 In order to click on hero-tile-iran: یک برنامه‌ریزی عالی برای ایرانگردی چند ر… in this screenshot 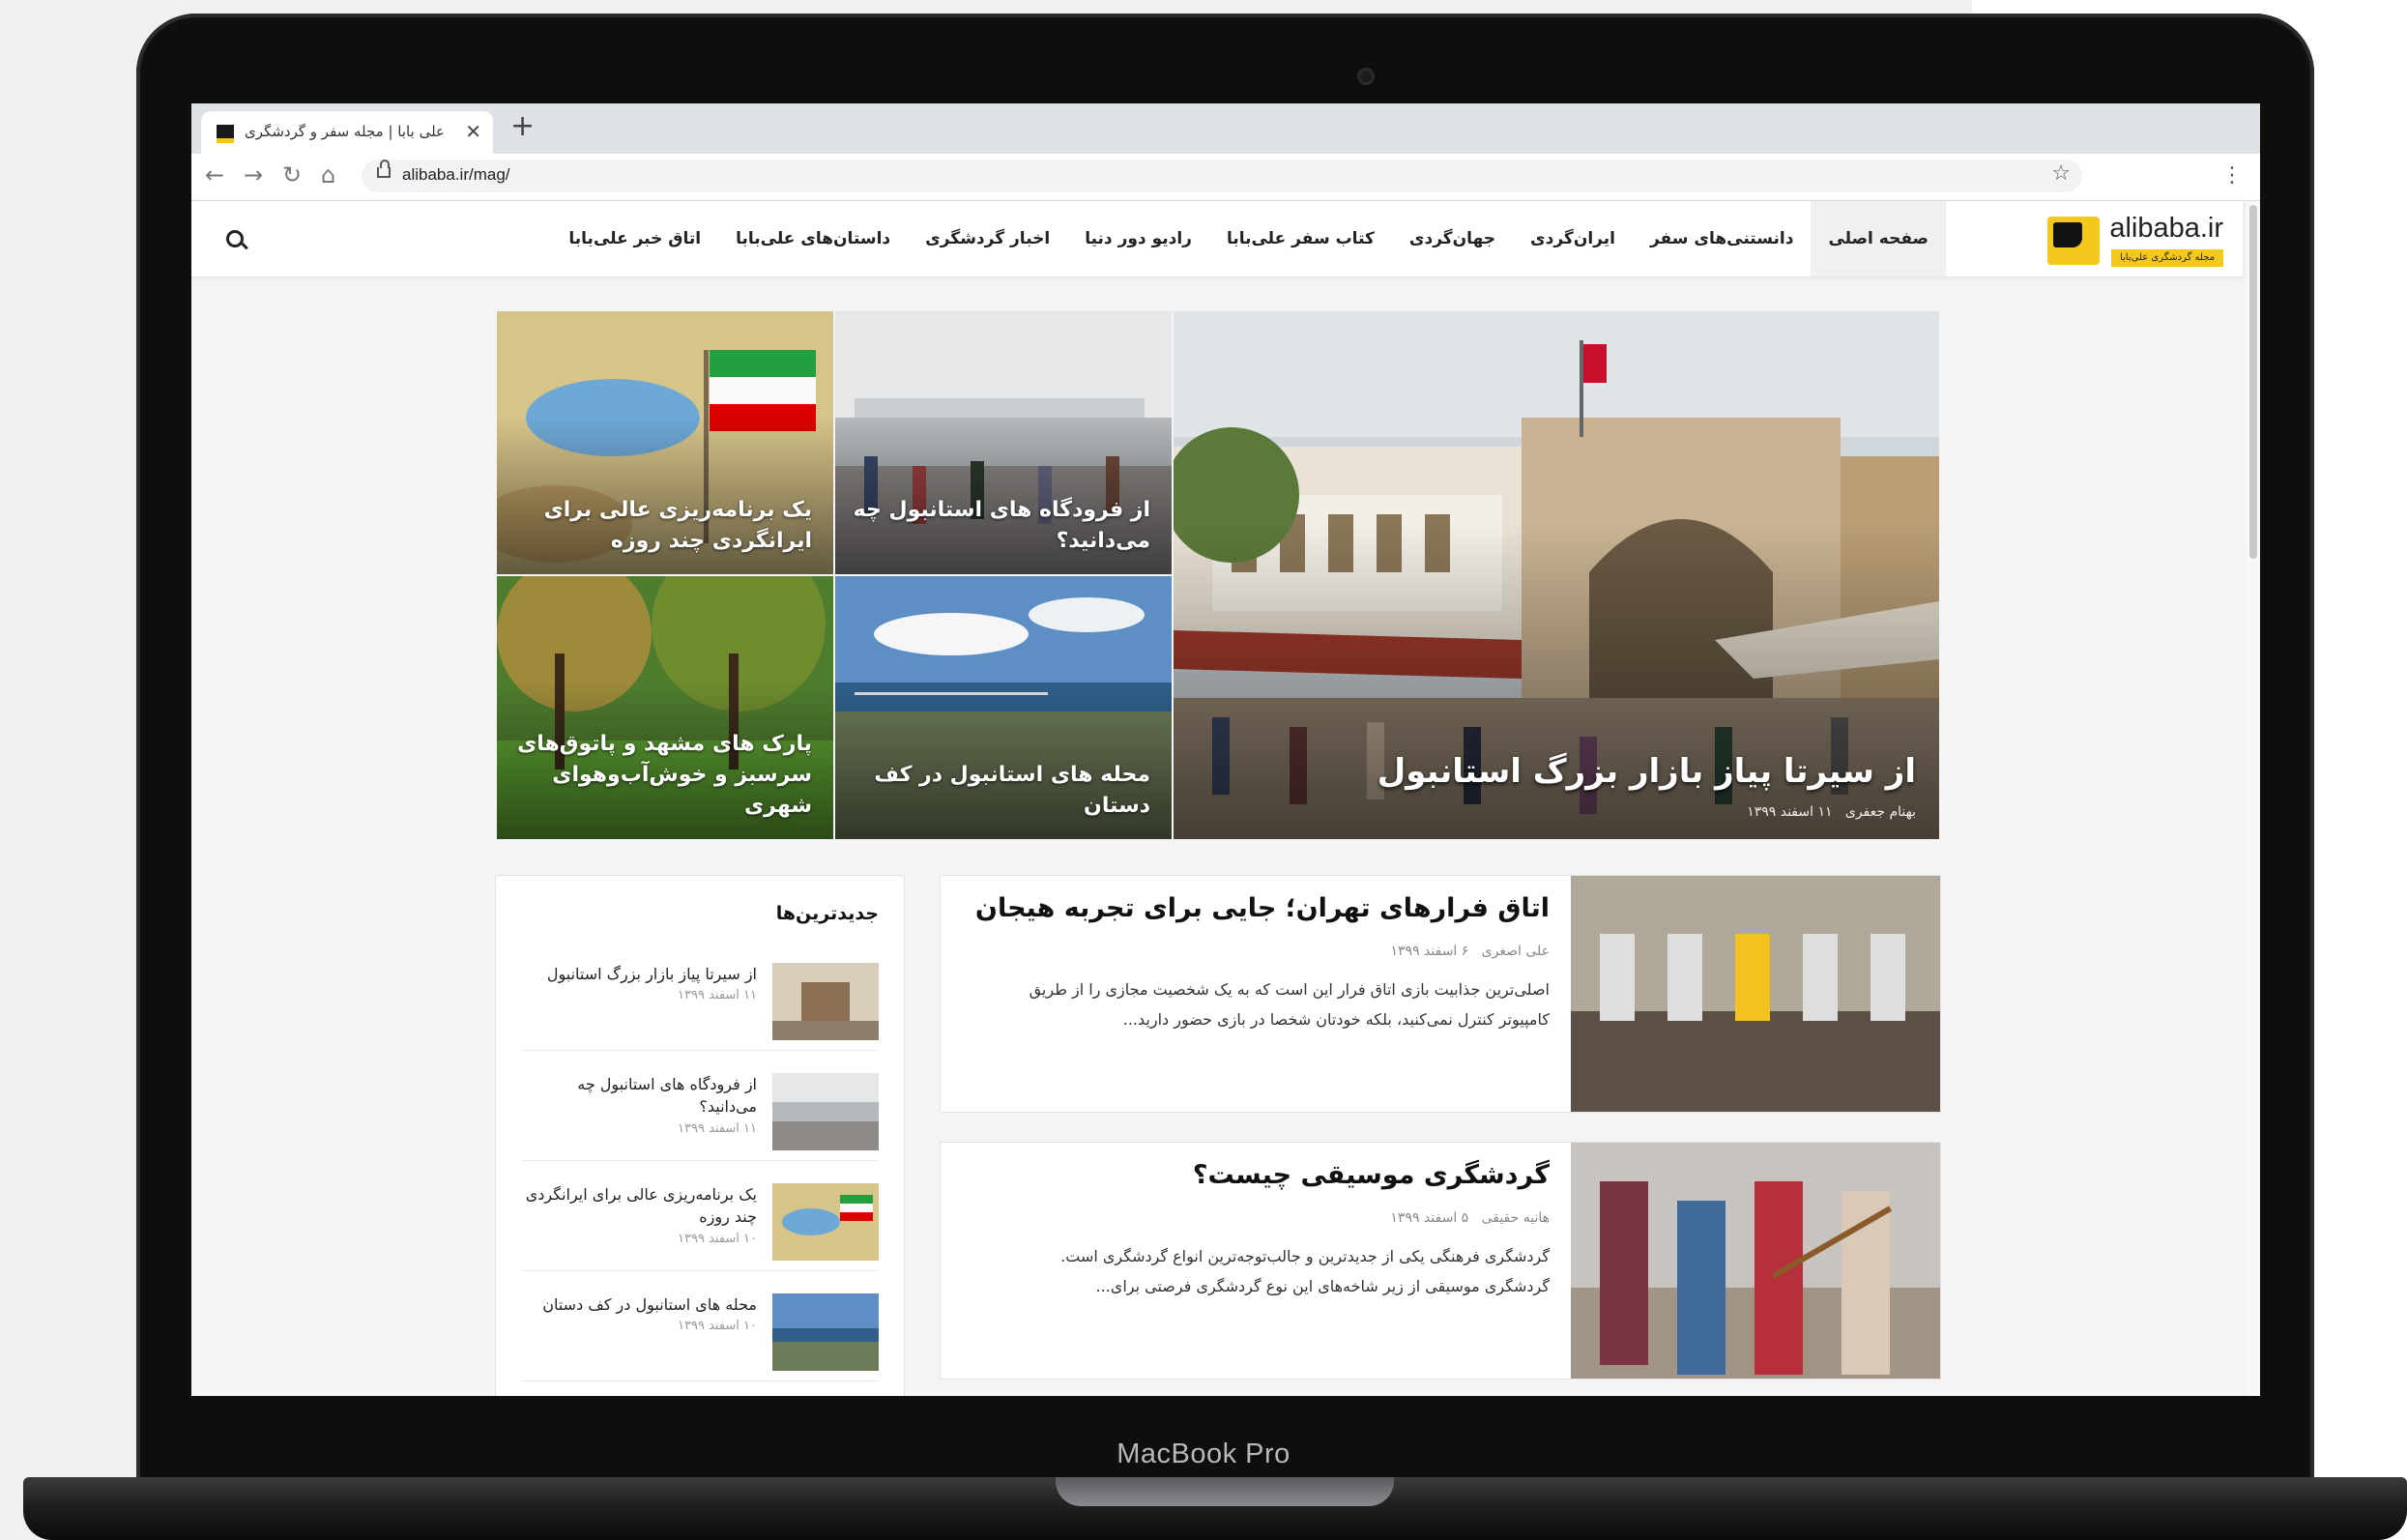, I will do `click(665, 443)`.